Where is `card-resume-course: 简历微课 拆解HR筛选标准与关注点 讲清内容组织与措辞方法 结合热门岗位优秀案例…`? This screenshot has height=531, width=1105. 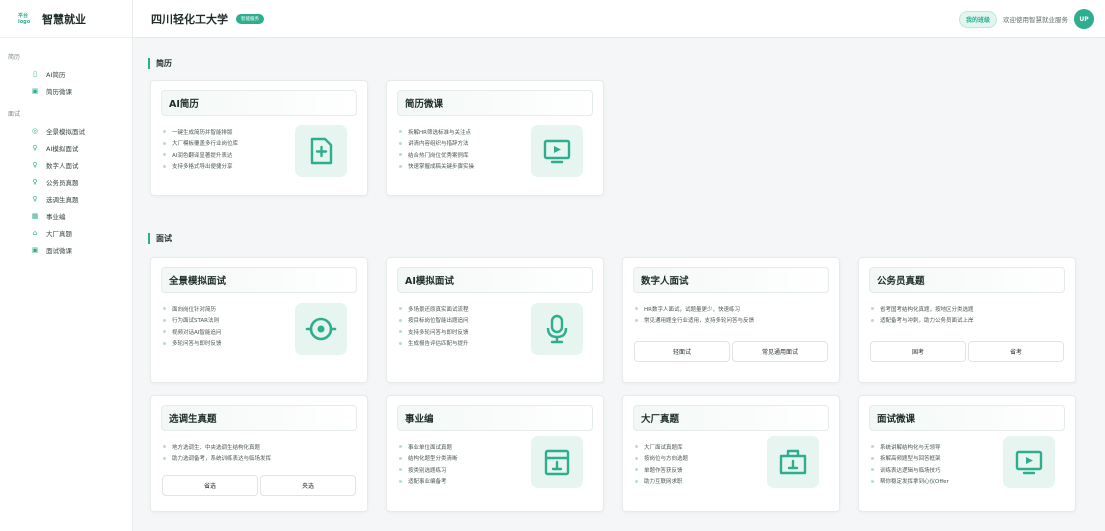 card-resume-course: 简历微课 拆解HR筛选标准与关注点 讲清内容组织与措辞方法 结合热门岗位优秀案例… is located at coordinates (495, 138).